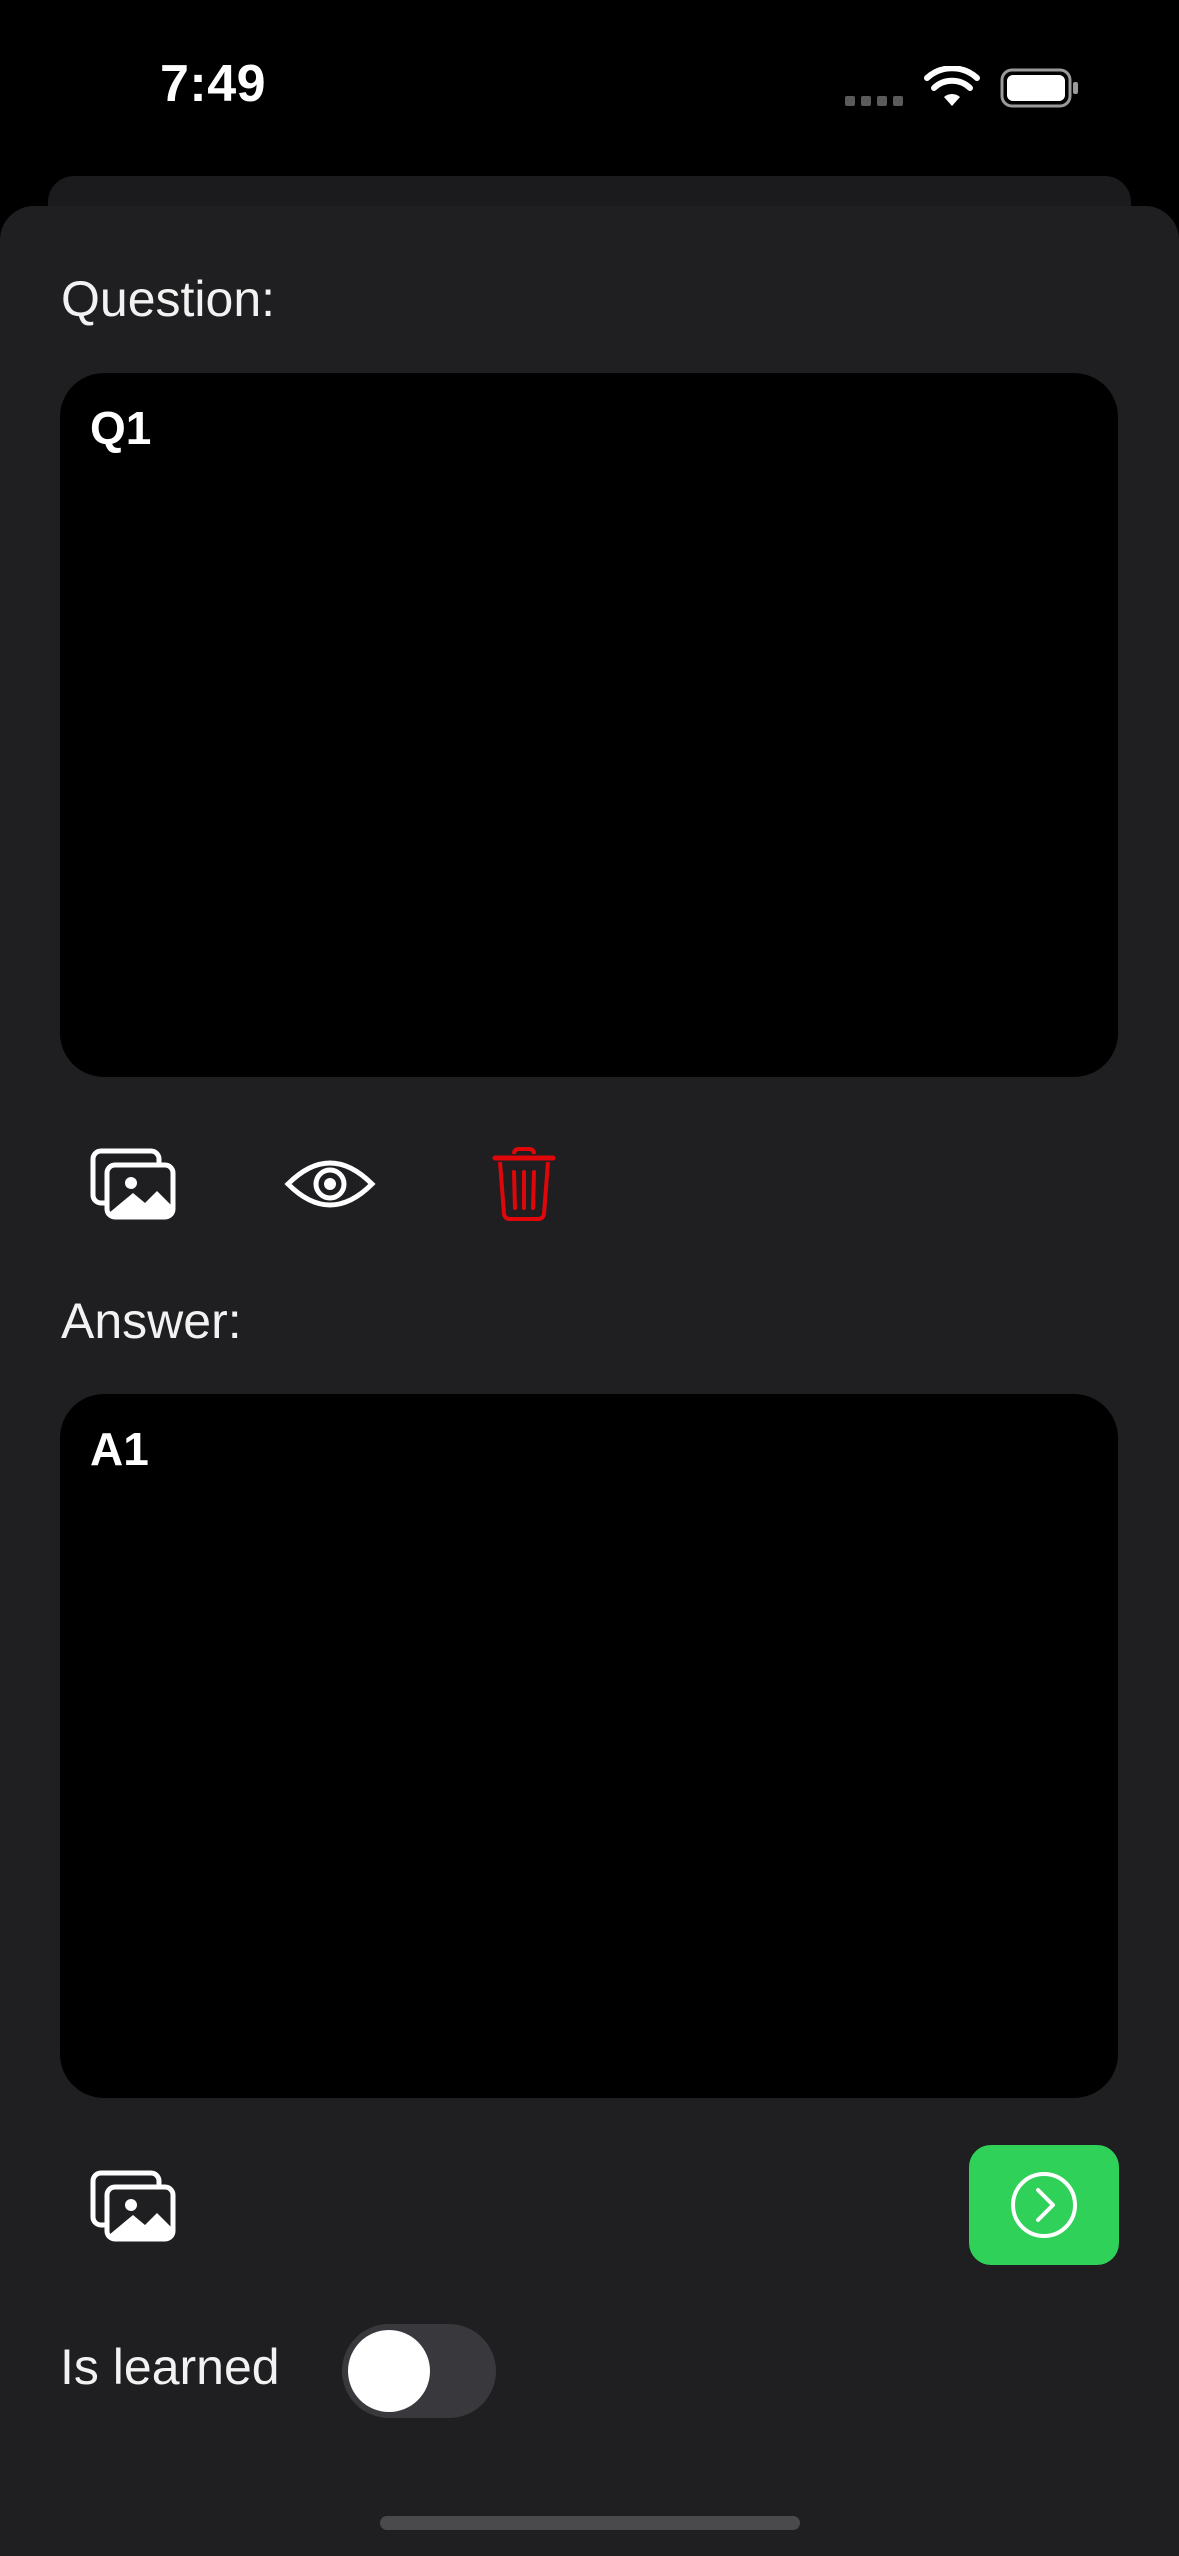 This screenshot has height=2556, width=1179. I want to click on status-time: 7:49, so click(213, 84).